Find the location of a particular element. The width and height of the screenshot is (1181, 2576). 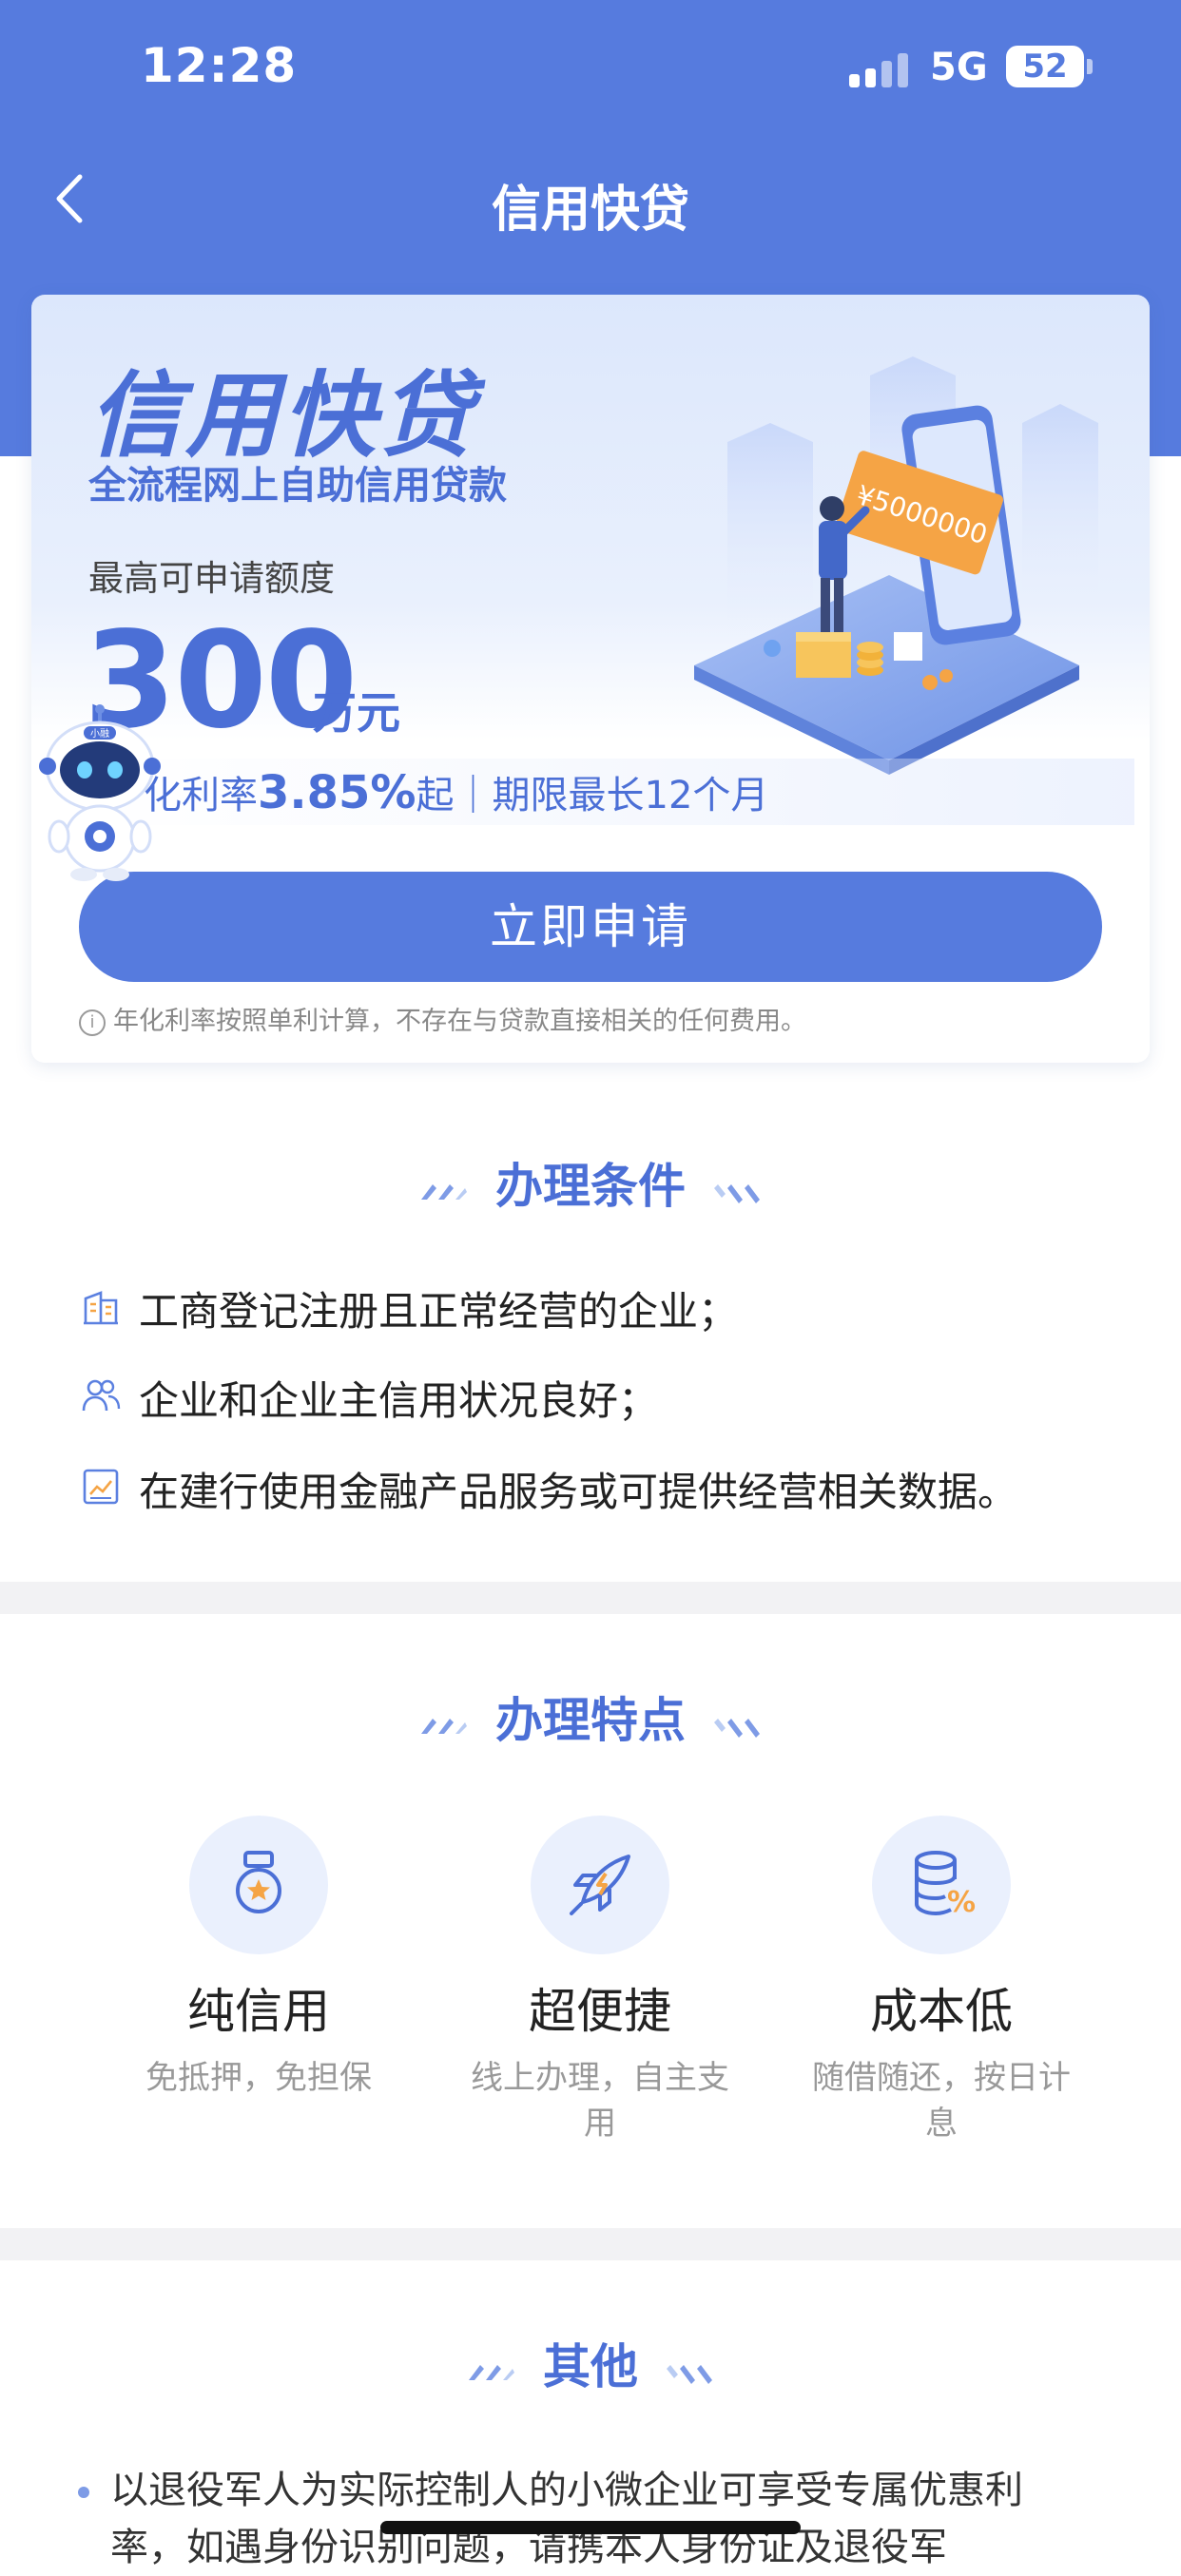

status-time: 12:28 is located at coordinates (219, 65).